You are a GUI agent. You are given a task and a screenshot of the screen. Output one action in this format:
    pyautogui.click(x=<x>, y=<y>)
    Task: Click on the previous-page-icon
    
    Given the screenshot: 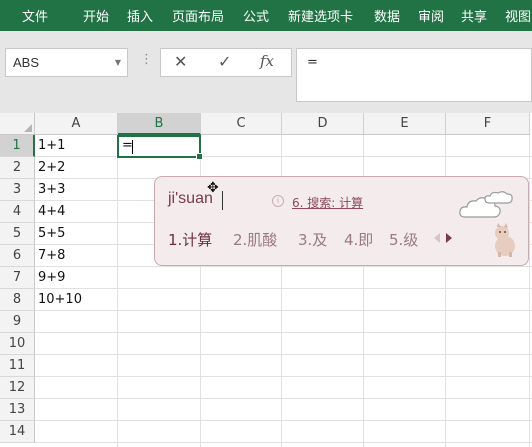 What is the action you would take?
    pyautogui.click(x=437, y=238)
    